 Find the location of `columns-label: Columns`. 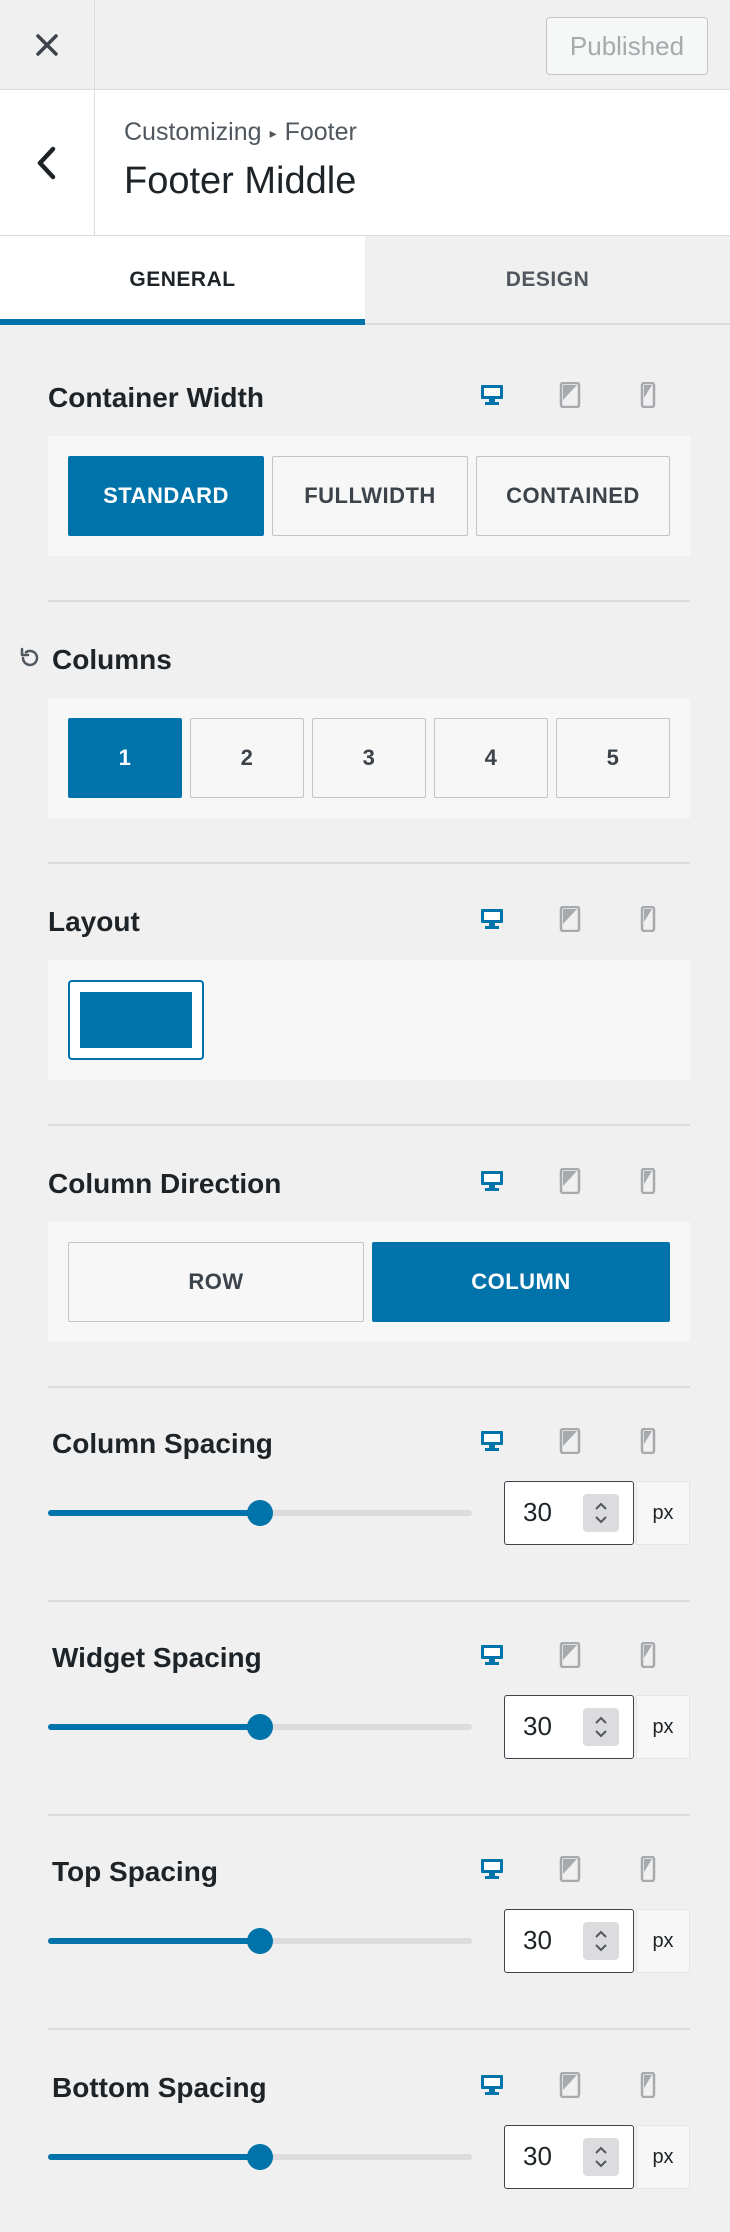

columns-label: Columns is located at coordinates (112, 659).